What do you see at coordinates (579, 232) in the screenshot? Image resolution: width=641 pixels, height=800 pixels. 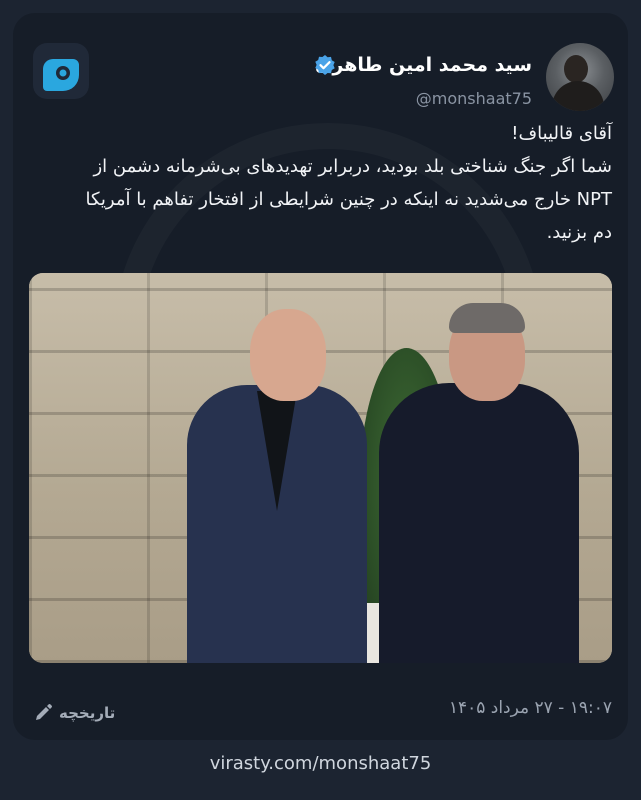 I see `post-text-line: دم بزنید.` at bounding box center [579, 232].